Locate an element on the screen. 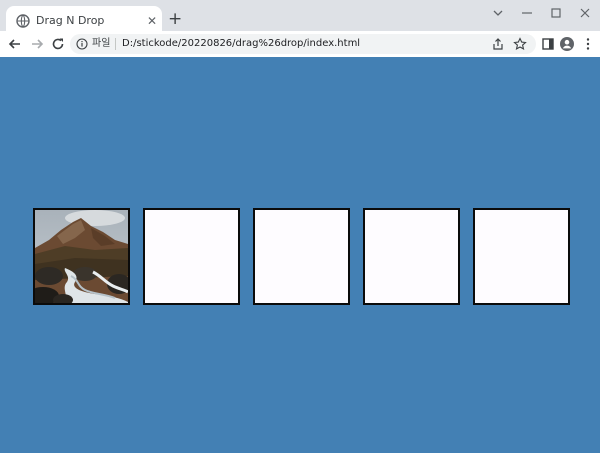 This screenshot has height=453, width=600. security-label: 파일 is located at coordinates (101, 43).